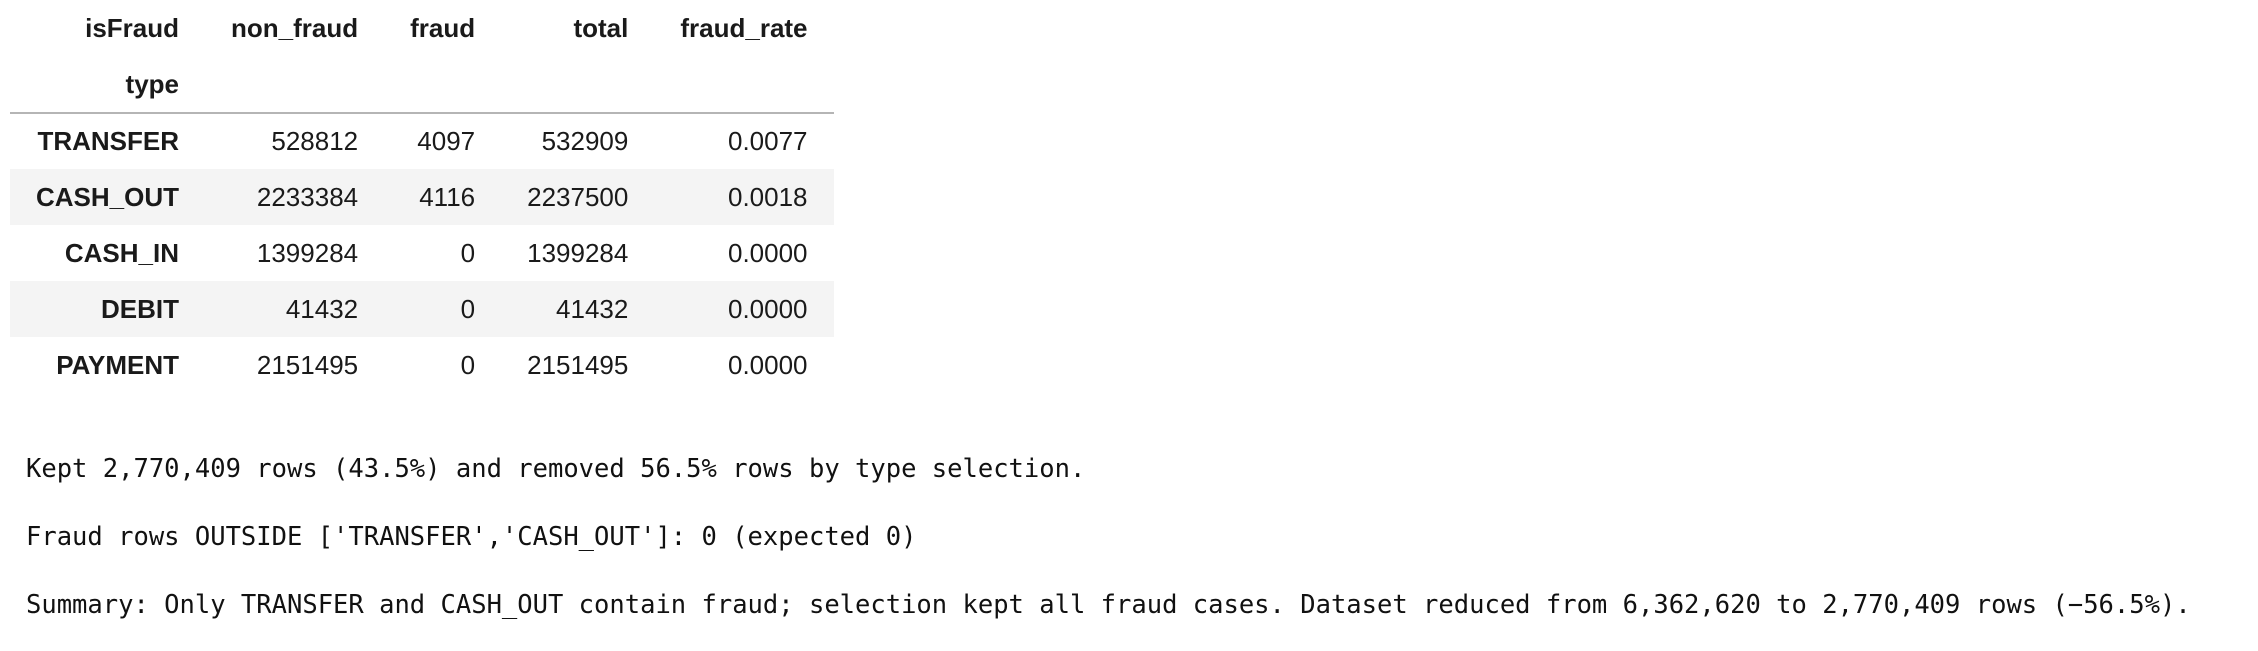 The height and width of the screenshot is (651, 2258). I want to click on table-cell: 532909, so click(585, 141).